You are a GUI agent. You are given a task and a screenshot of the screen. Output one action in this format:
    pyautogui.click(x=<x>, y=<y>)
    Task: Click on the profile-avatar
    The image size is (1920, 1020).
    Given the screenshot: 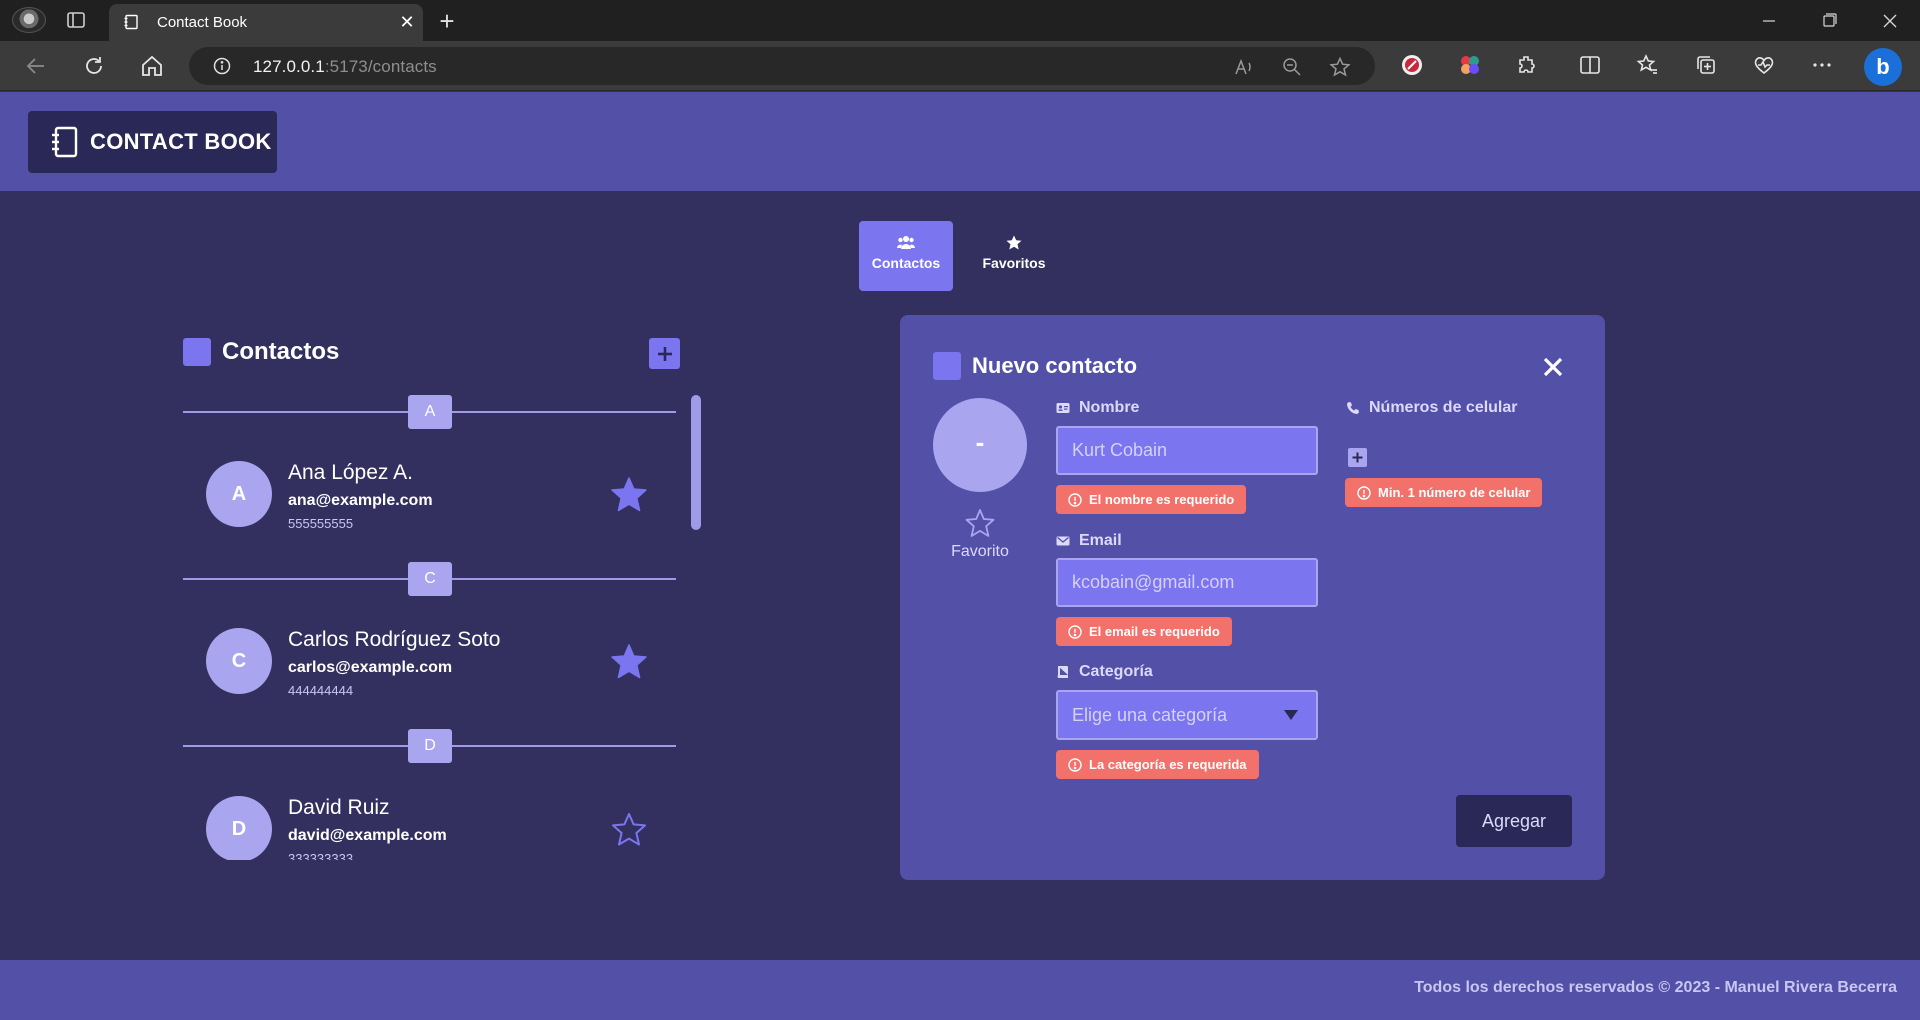 What is the action you would take?
    pyautogui.click(x=29, y=20)
    